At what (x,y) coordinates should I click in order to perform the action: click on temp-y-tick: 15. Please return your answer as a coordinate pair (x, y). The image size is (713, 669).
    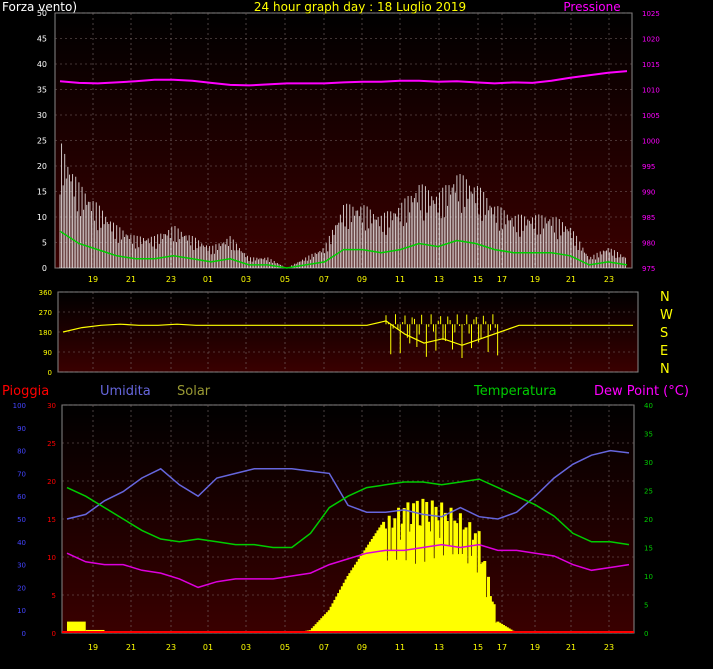
    Looking at the image, I should click on (648, 549).